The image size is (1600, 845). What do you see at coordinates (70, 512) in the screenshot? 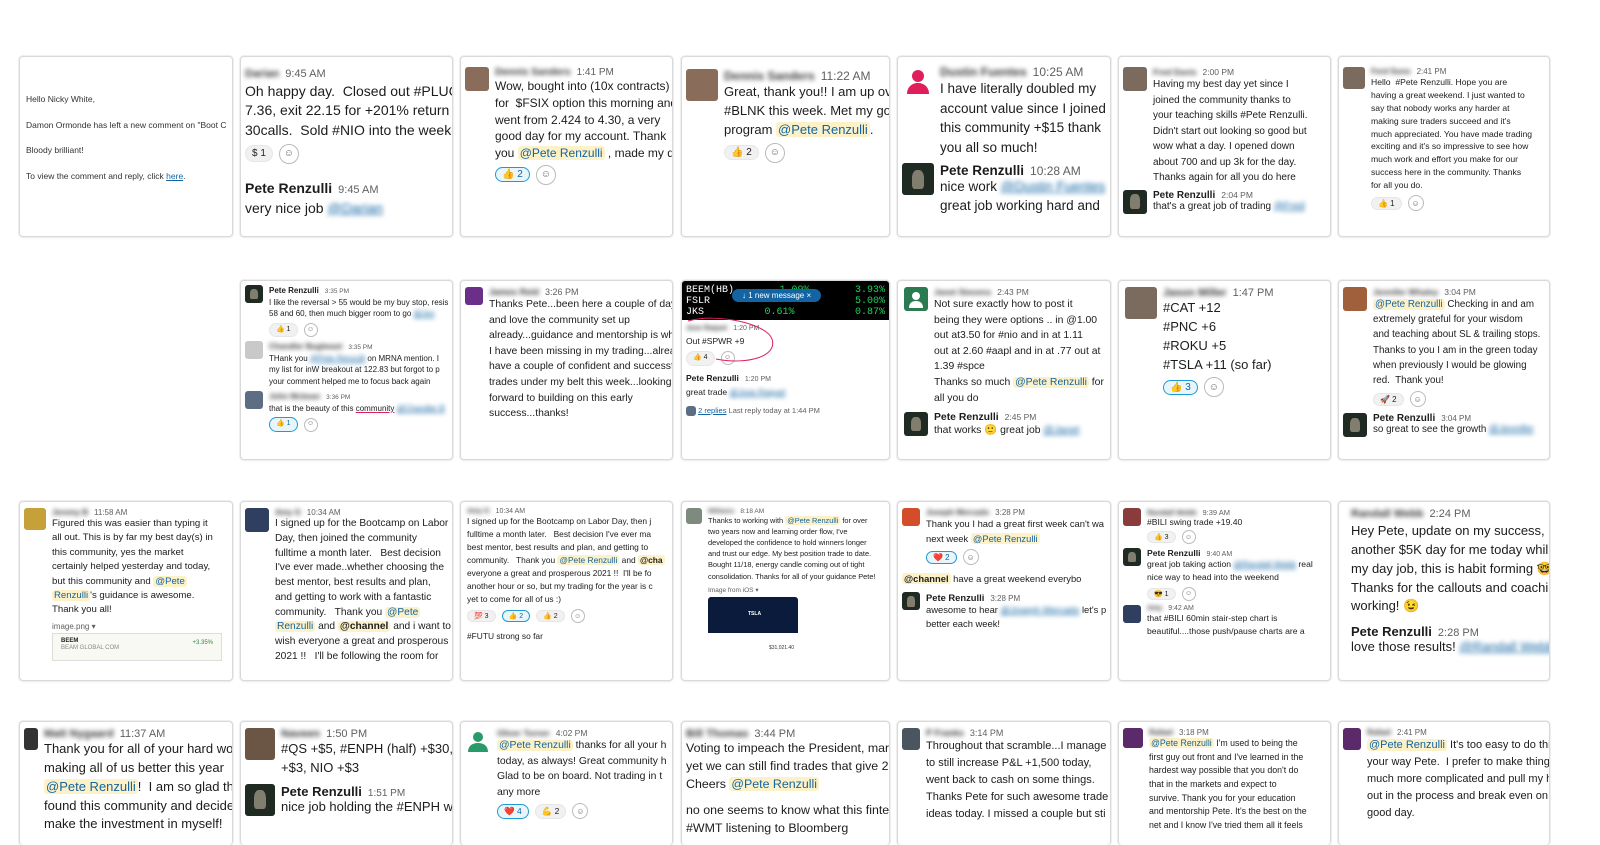
I see `author-name: Jeremy B` at bounding box center [70, 512].